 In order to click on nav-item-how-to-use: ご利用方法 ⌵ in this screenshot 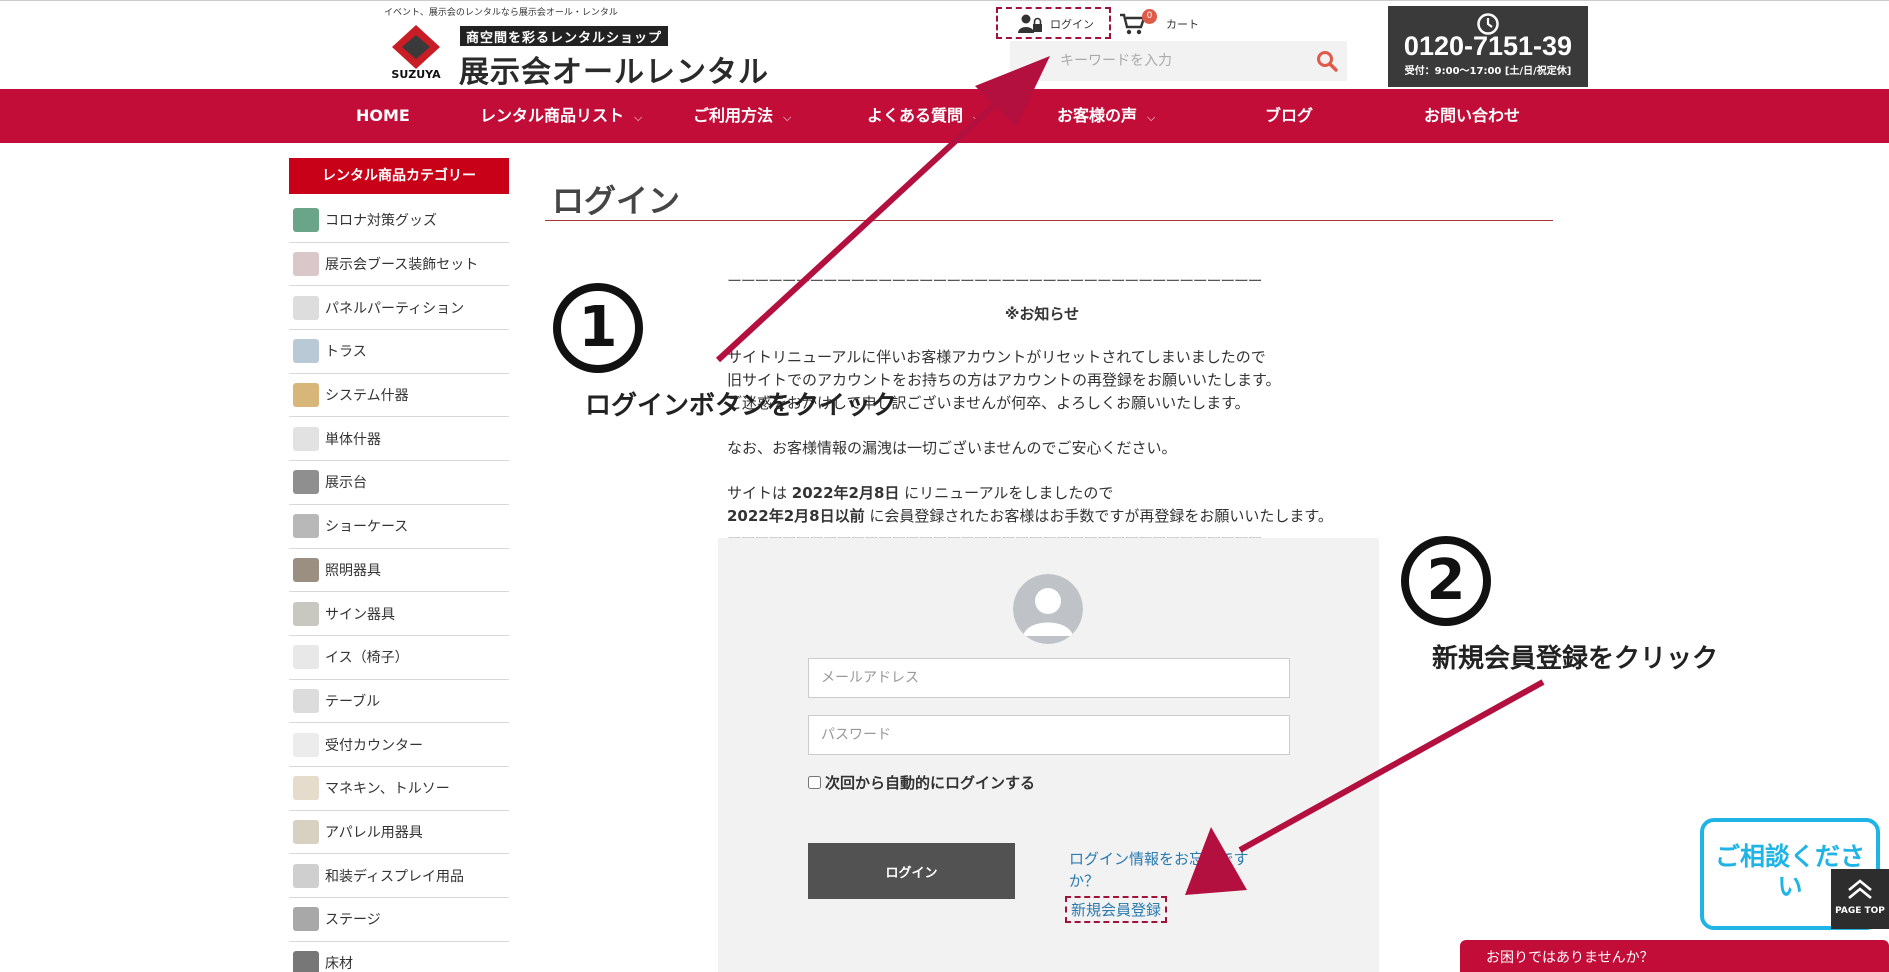, I will do `click(742, 116)`.